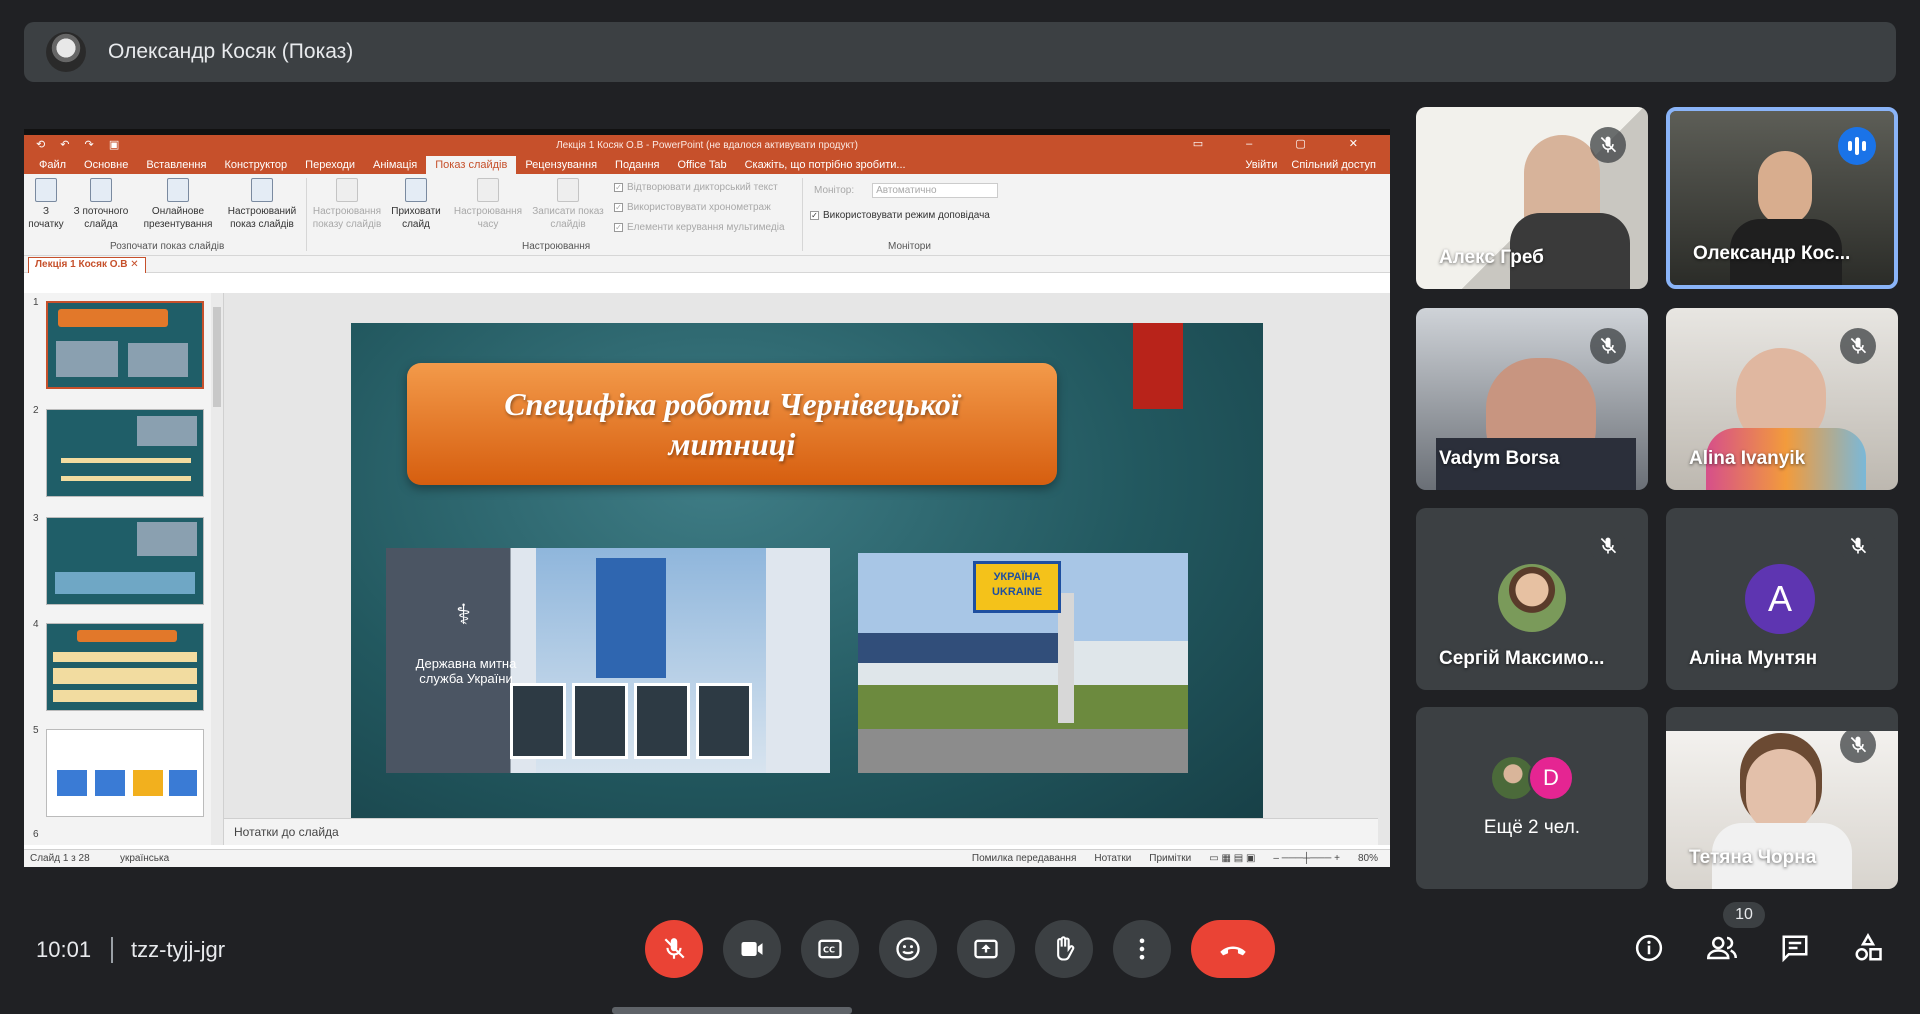 The width and height of the screenshot is (1920, 1014). I want to click on meeting-clock: 10:01, so click(64, 949).